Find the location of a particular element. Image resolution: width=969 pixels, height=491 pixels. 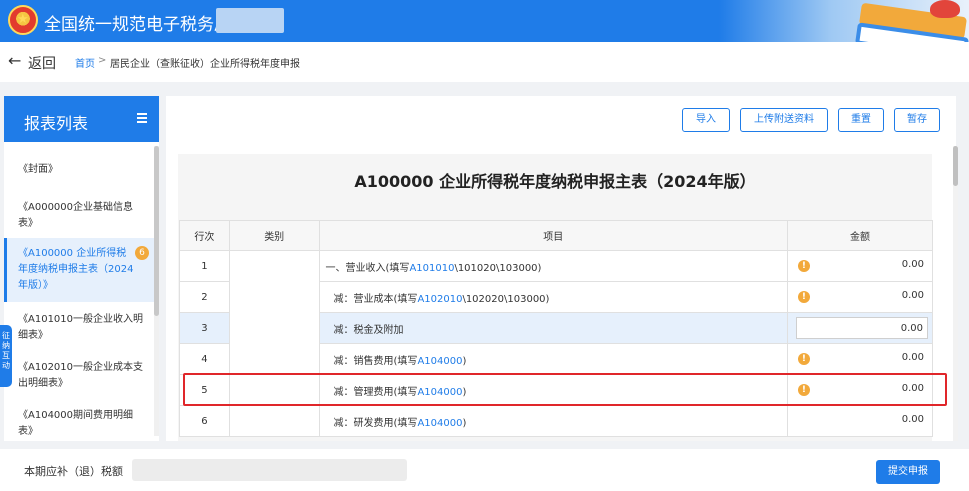

row-number: 6 is located at coordinates (204, 421).